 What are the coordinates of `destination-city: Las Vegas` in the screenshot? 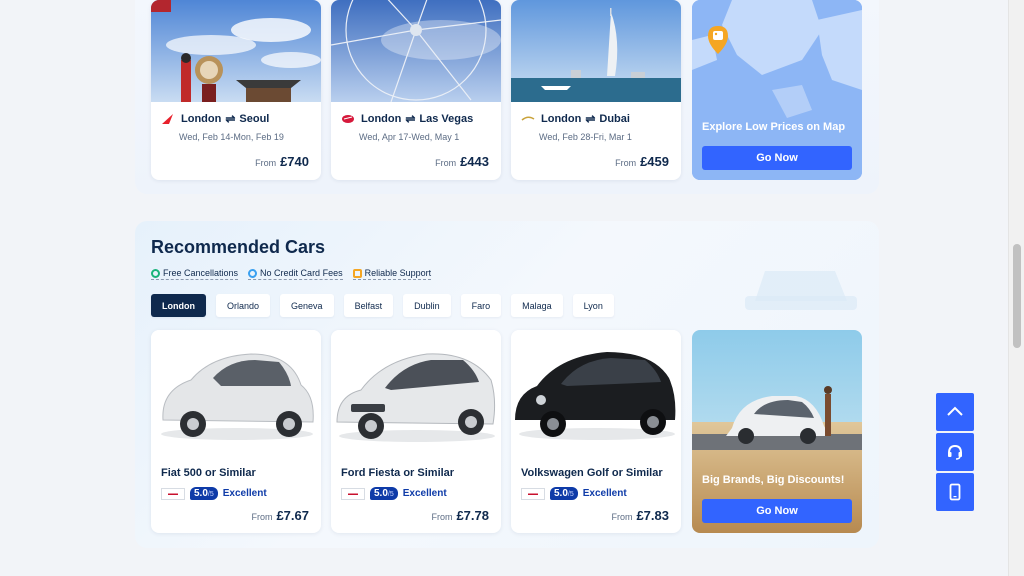 It's located at (446, 119).